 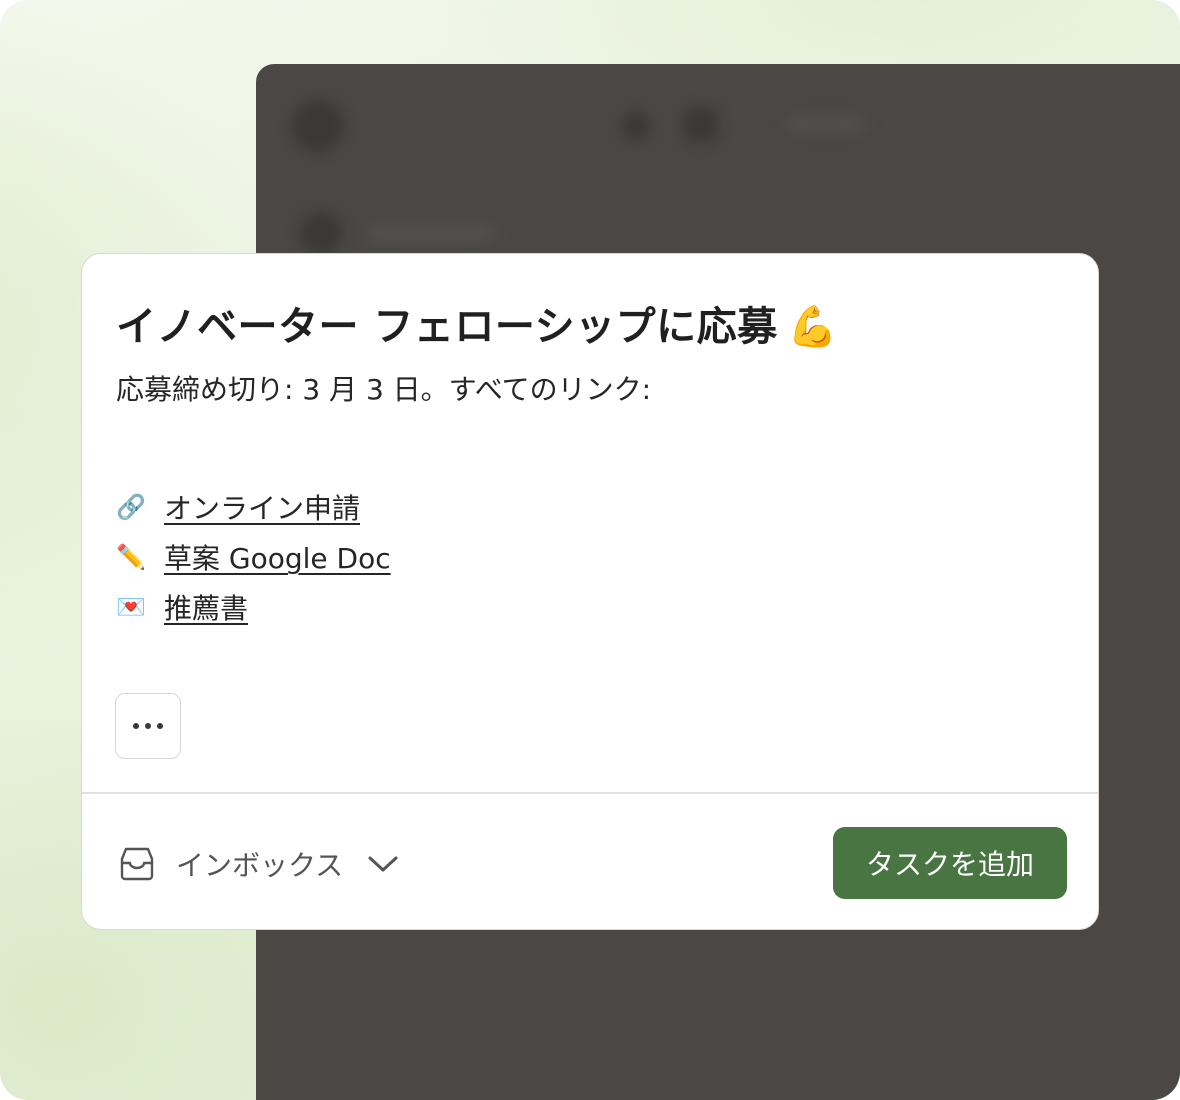 I want to click on inbox-icon, so click(x=137, y=864).